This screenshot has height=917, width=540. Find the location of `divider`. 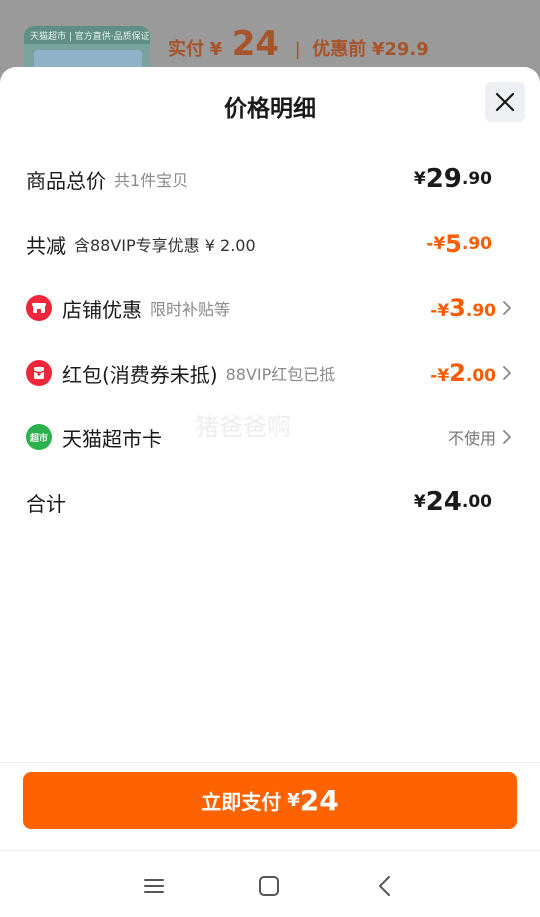

divider is located at coordinates (270, 762).